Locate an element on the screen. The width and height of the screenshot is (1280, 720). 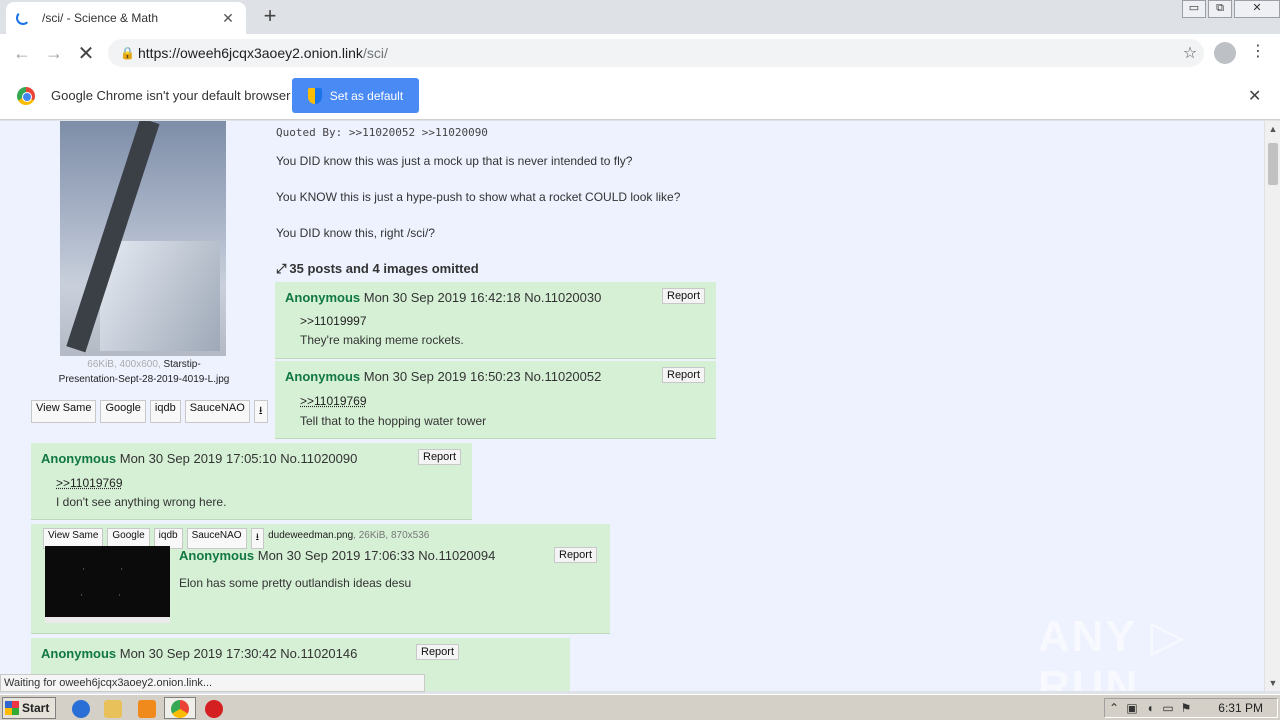
url-text: https://oweeh6jcqx3aoey2.onion.link/sci/ is located at coordinates (657, 53).